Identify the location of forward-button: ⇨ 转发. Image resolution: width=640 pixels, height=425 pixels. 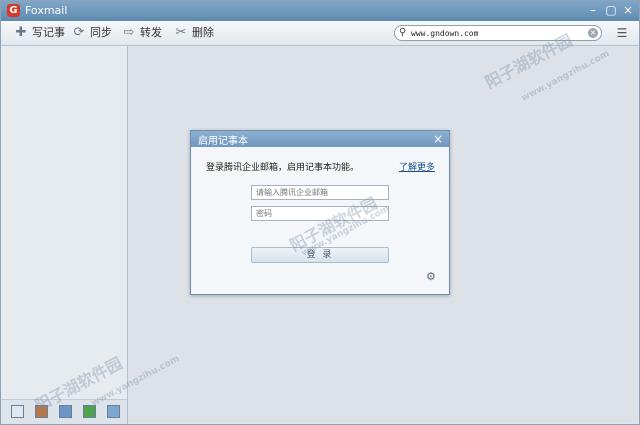
(141, 33).